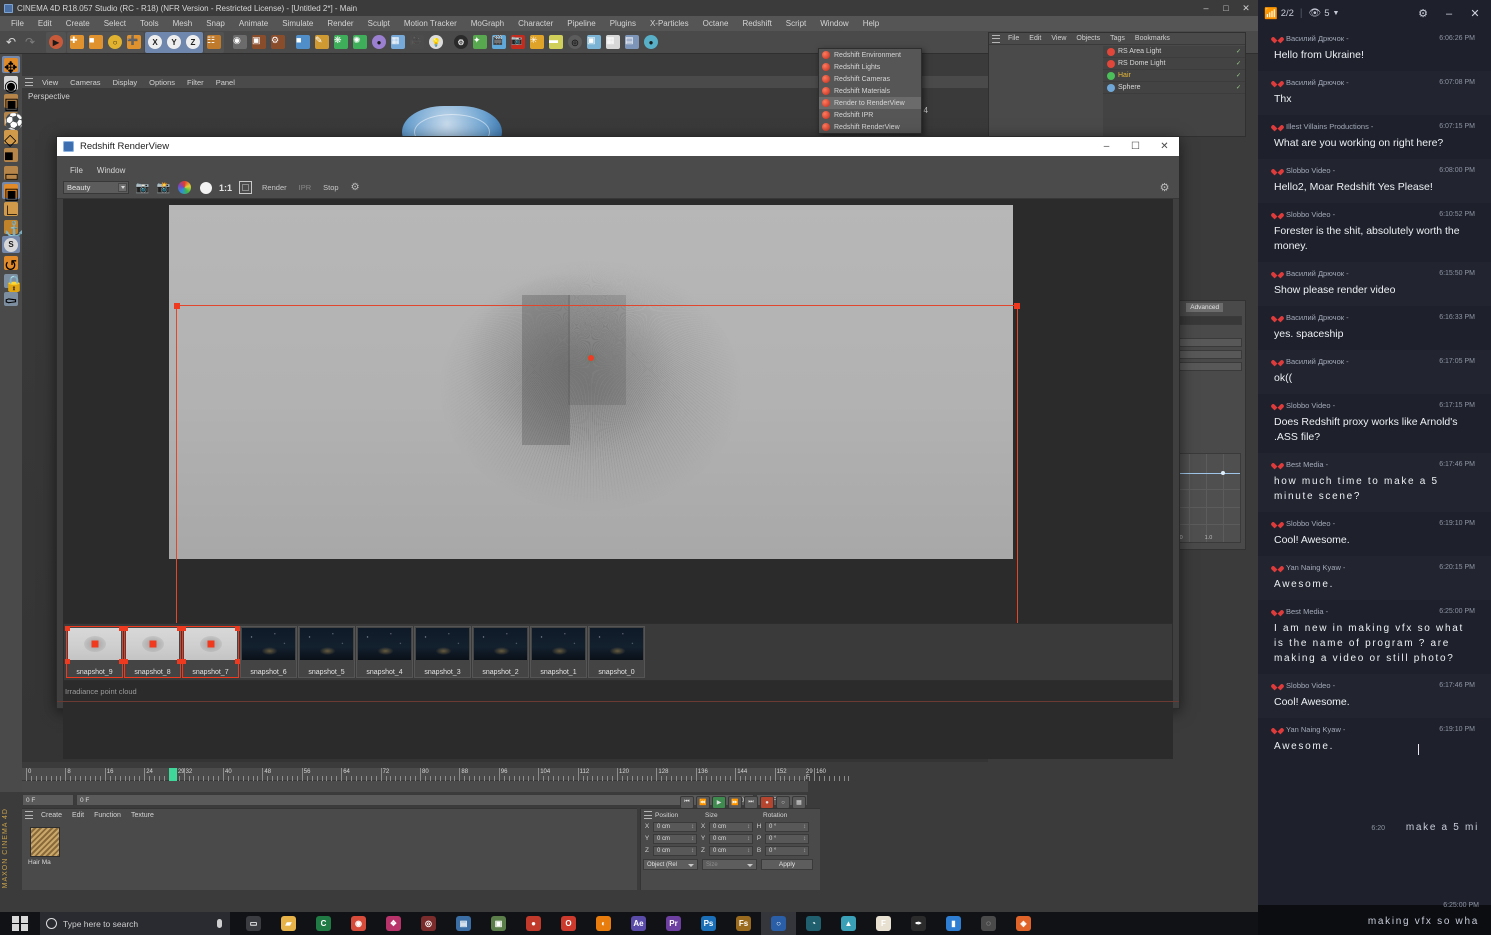 The image size is (1491, 935). Describe the element at coordinates (174, 42) in the screenshot. I see `axis-lock-y-icon: Y` at that location.